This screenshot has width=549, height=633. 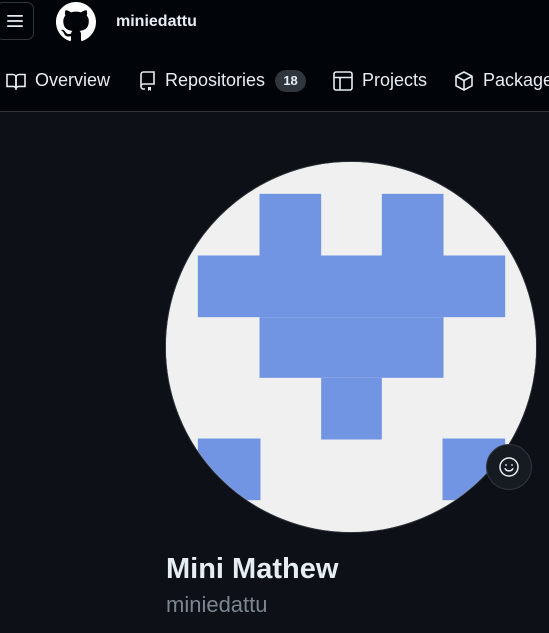 I want to click on hamburger-icon, so click(x=15, y=21).